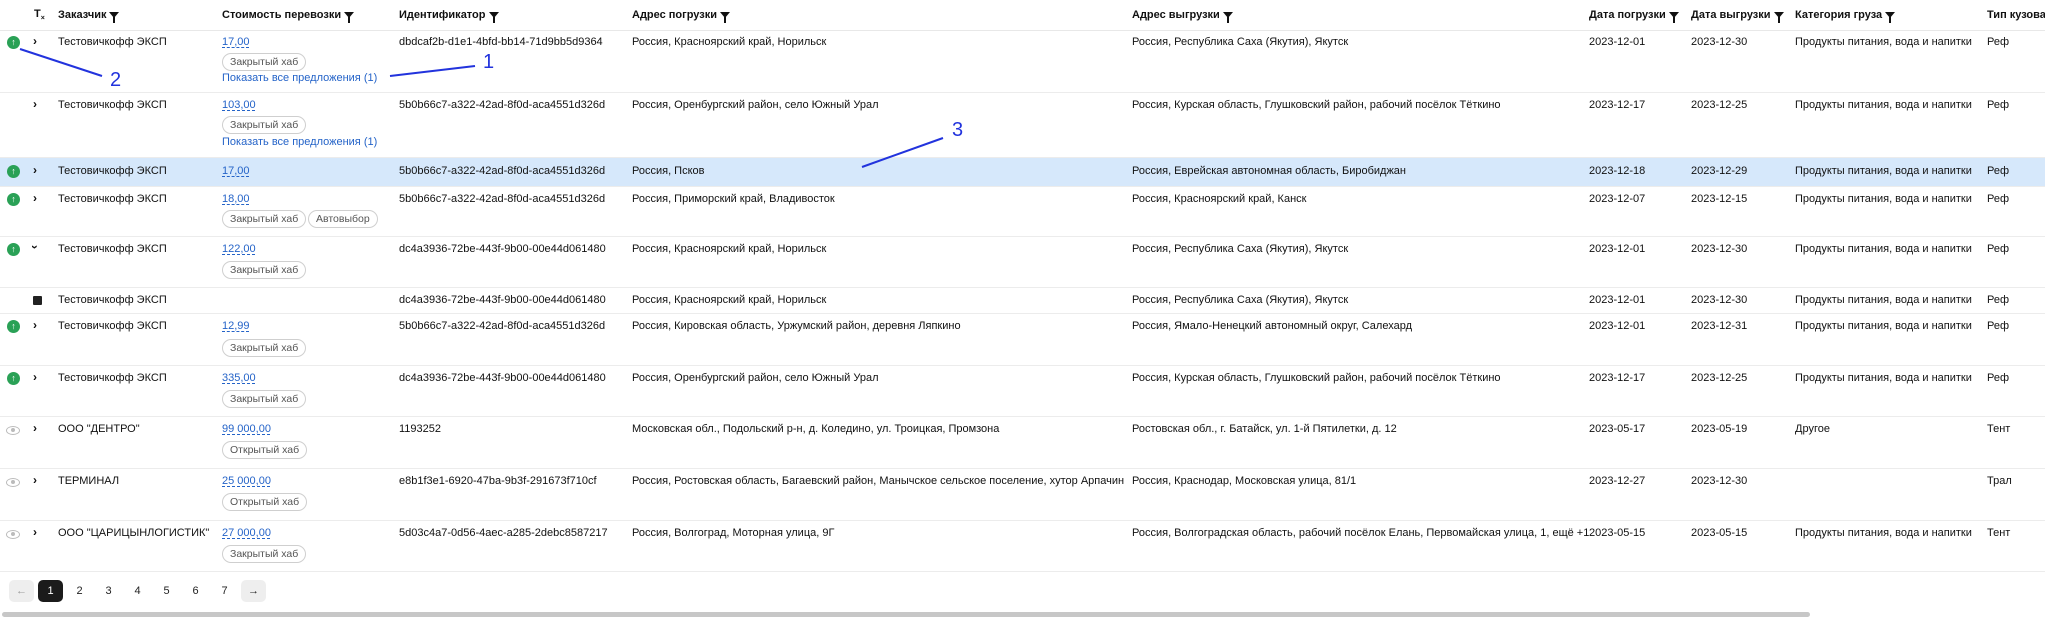 This screenshot has width=2045, height=622. I want to click on col-unload-address: Адрес выгрузки, so click(1182, 16).